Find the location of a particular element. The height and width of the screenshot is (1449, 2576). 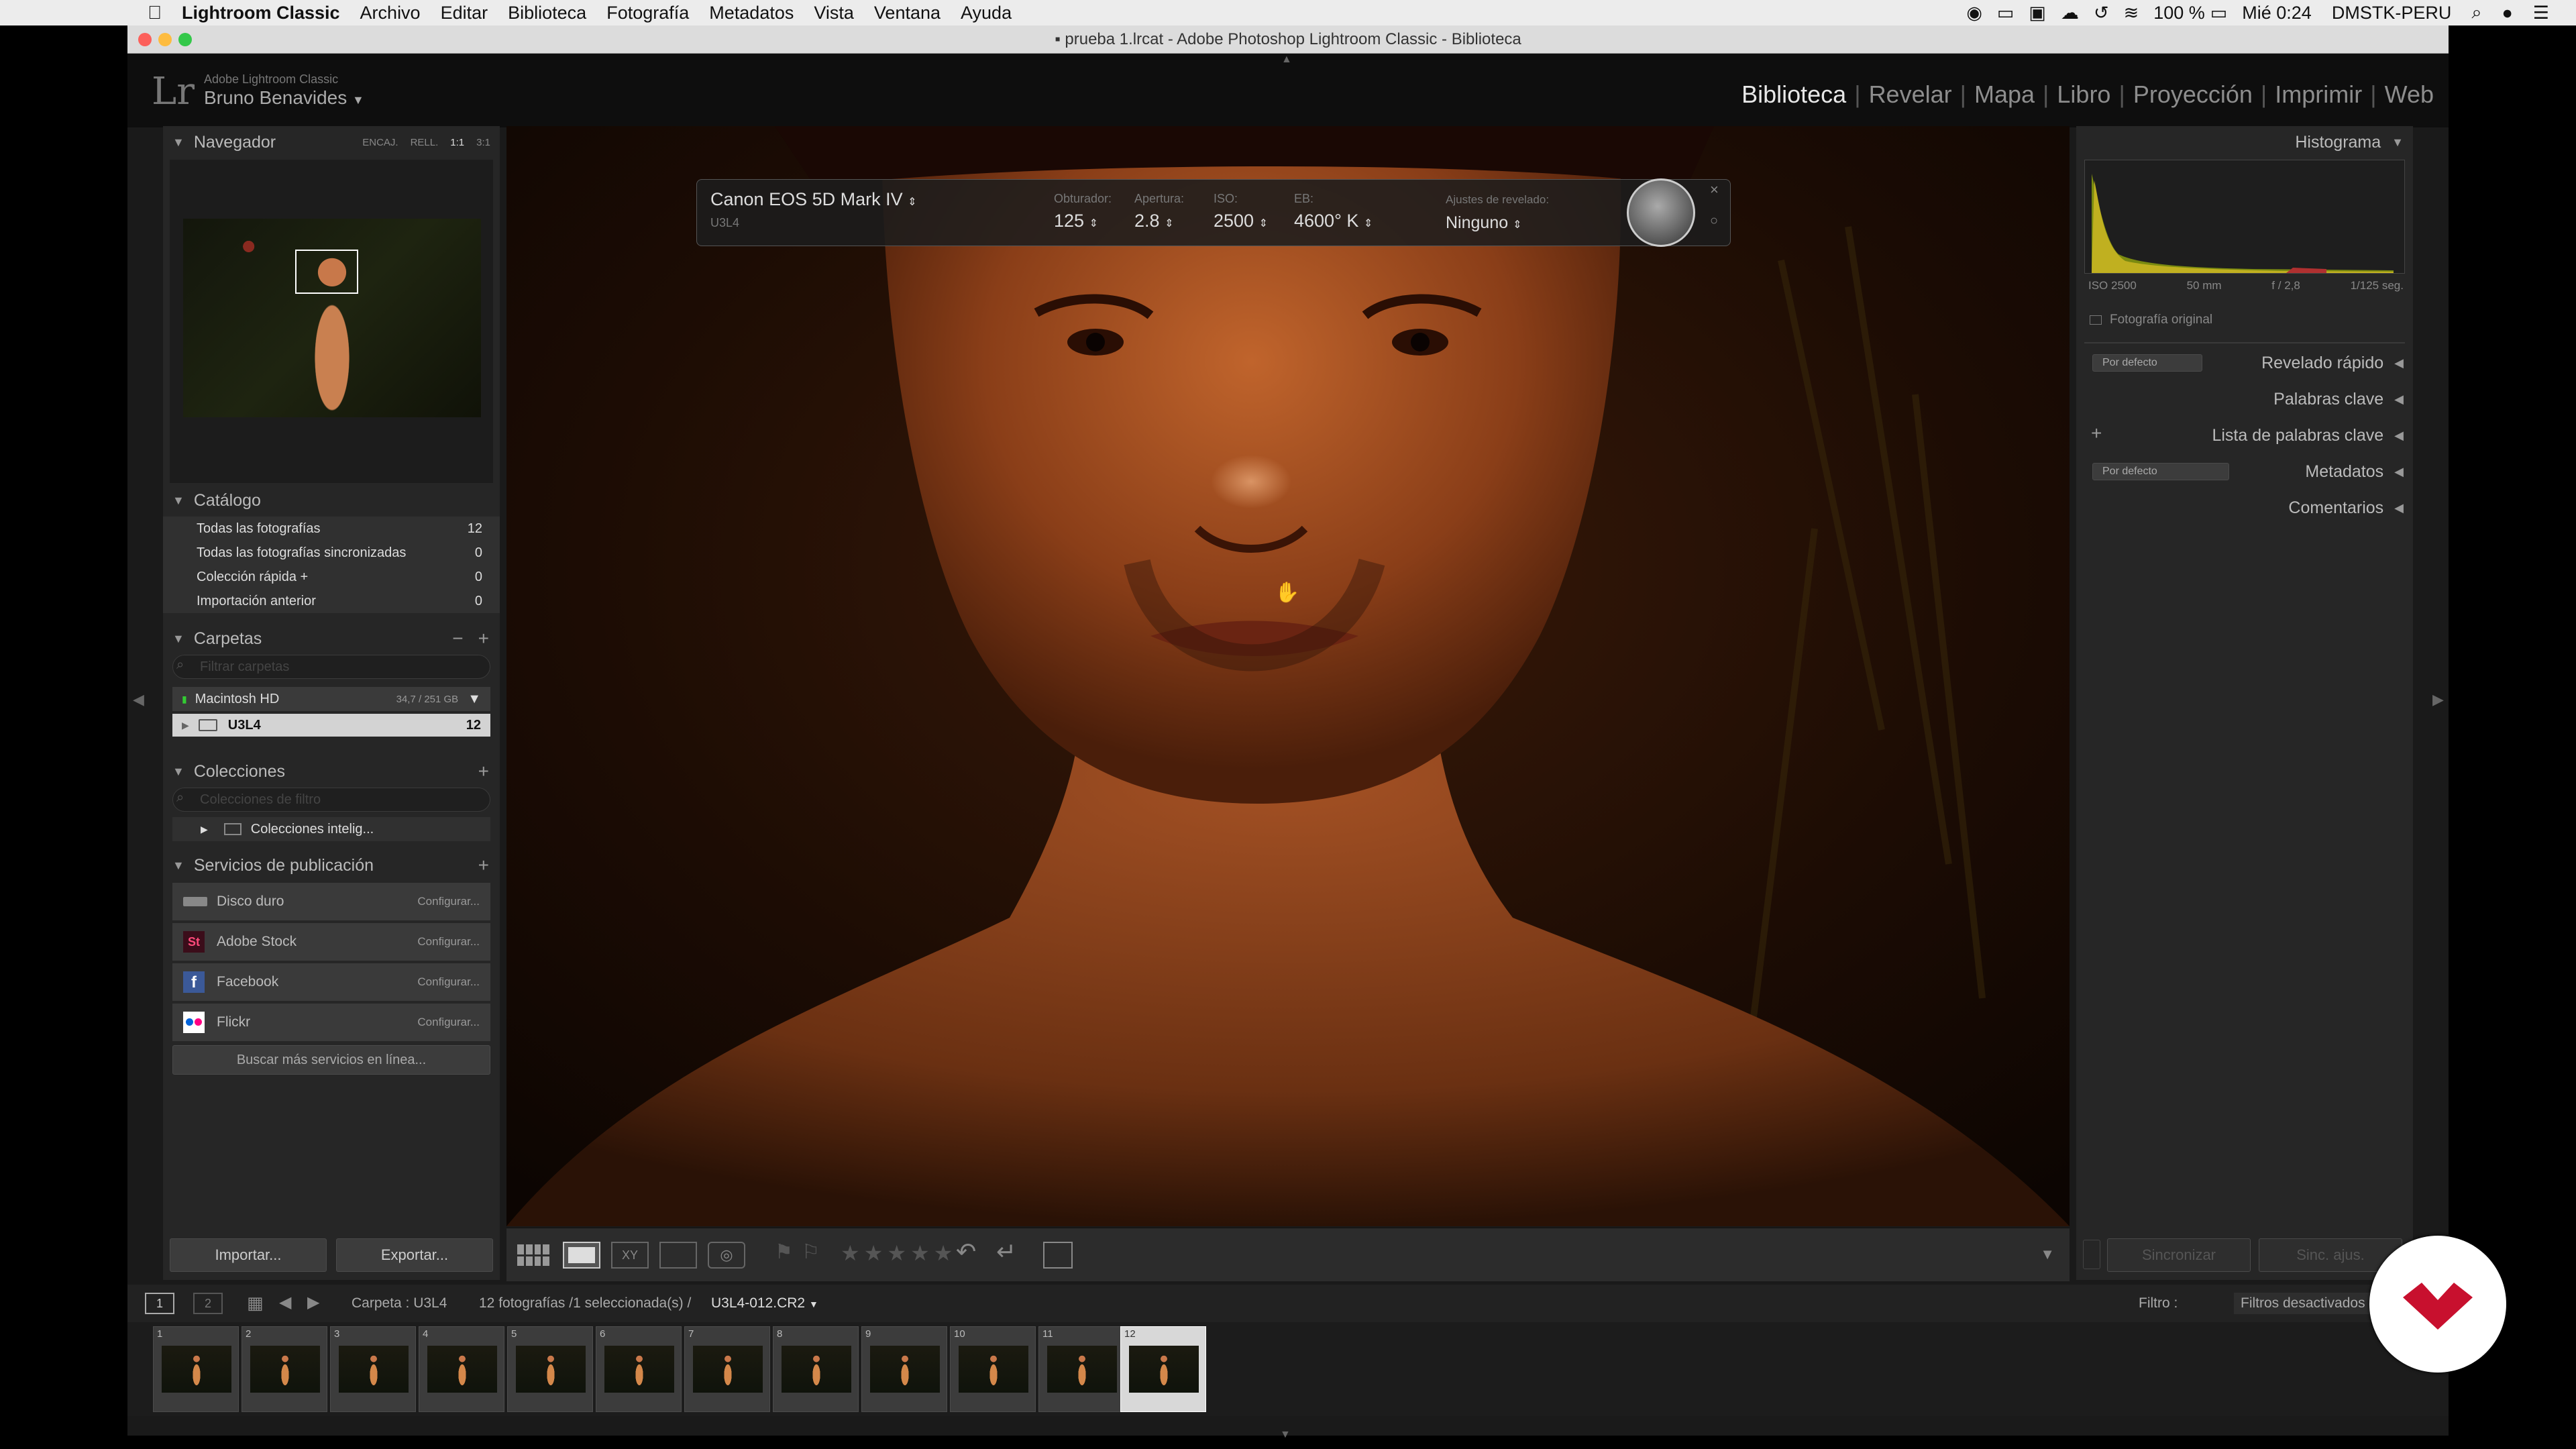

survey-view-icon is located at coordinates (678, 1255).